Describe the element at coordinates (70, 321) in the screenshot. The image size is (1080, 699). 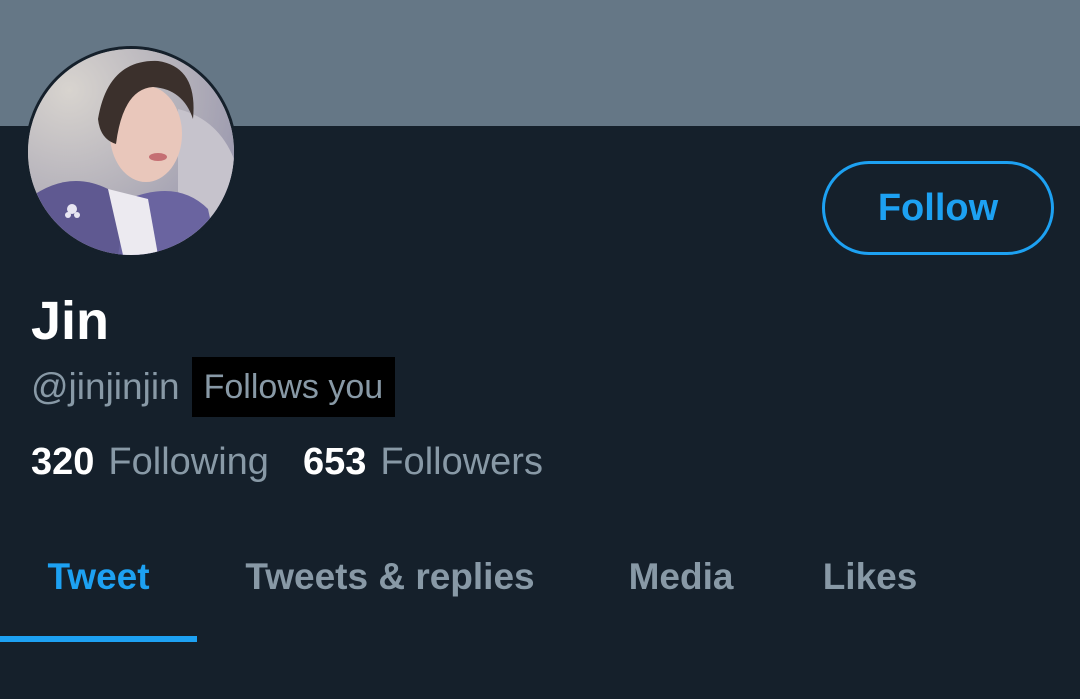
I see `profile-name: Jin` at that location.